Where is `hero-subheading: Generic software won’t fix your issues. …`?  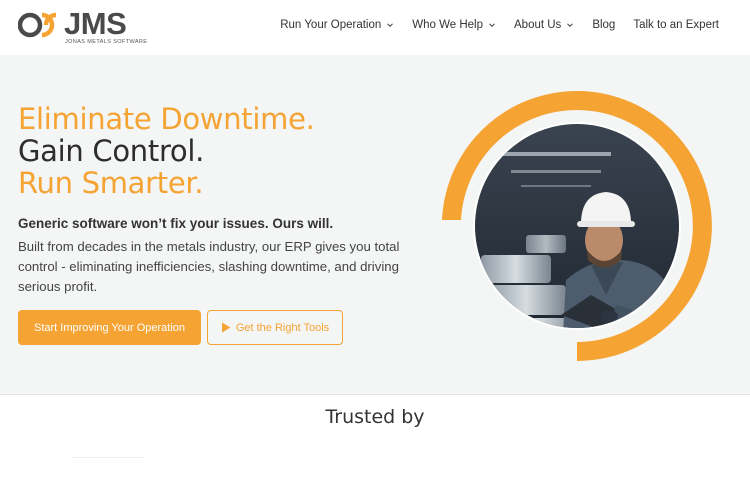 hero-subheading: Generic software won’t fix your issues. … is located at coordinates (176, 223).